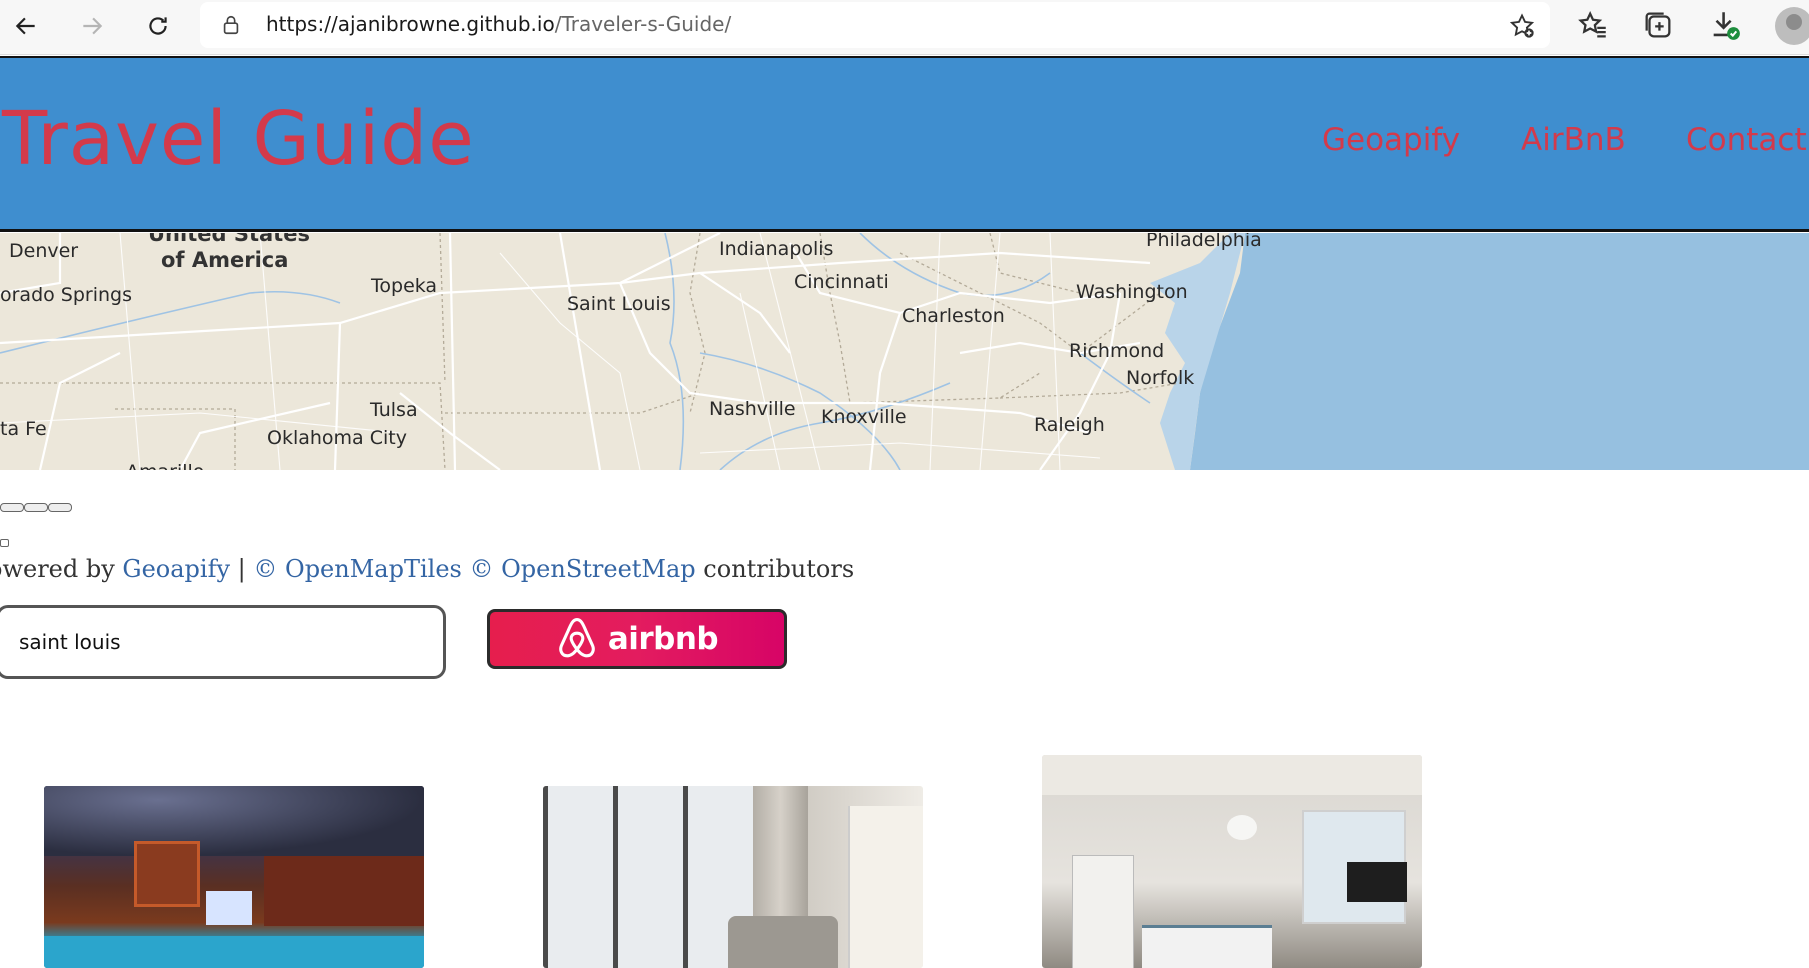 This screenshot has height=968, width=1809. What do you see at coordinates (1204, 242) in the screenshot?
I see `map-label-philadelphia: Philadelphia` at bounding box center [1204, 242].